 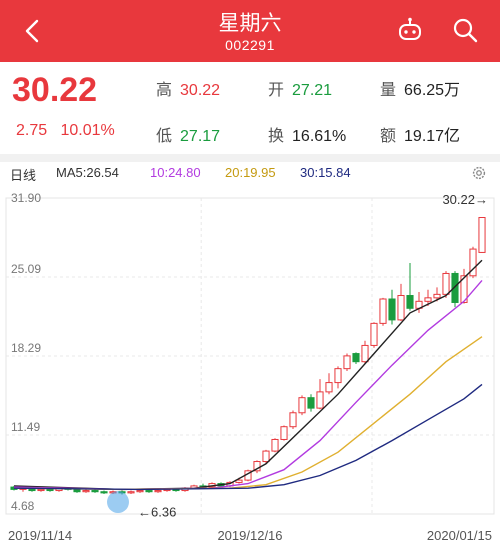 I want to click on stock-code: 002291, so click(x=250, y=45).